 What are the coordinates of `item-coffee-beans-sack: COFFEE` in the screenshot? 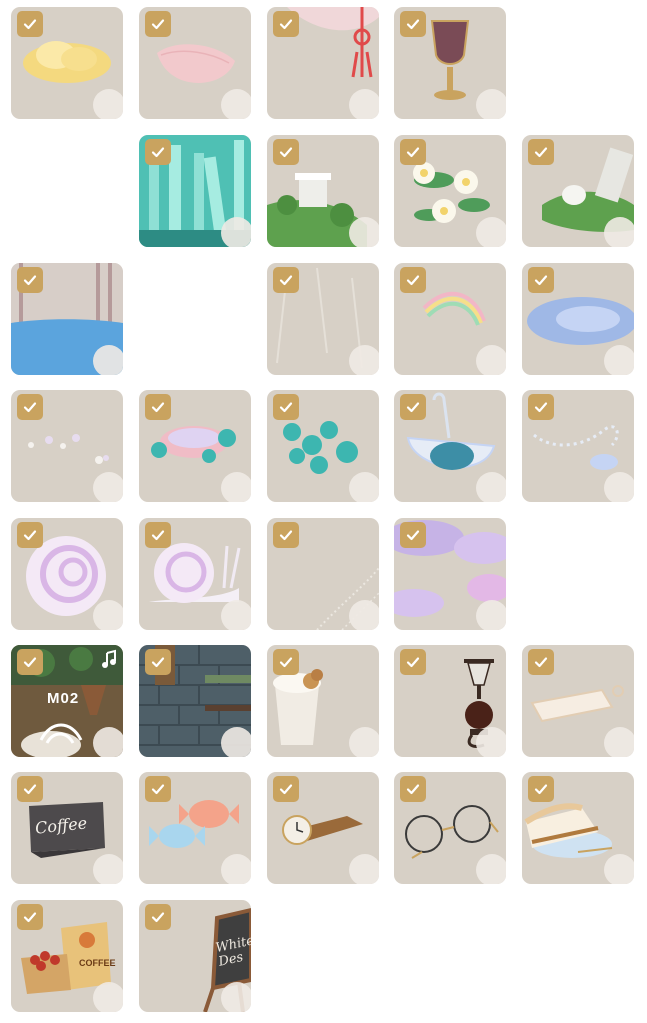 It's located at (67, 956).